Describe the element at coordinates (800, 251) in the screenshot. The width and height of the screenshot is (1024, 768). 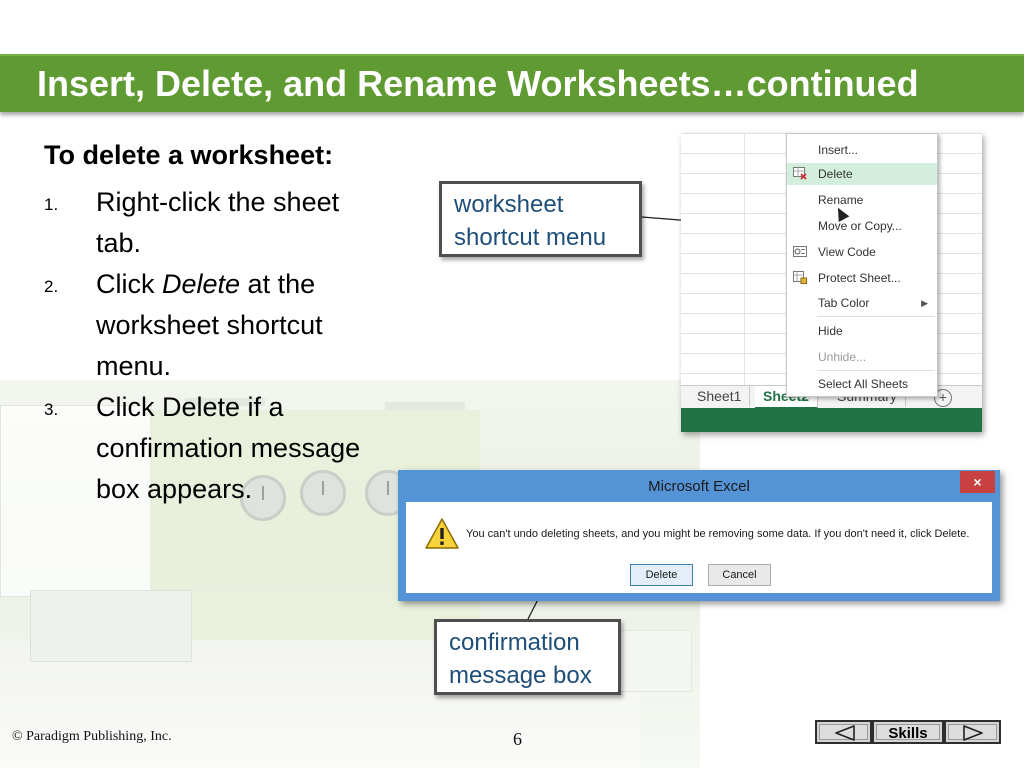
I see `view-code-icon` at that location.